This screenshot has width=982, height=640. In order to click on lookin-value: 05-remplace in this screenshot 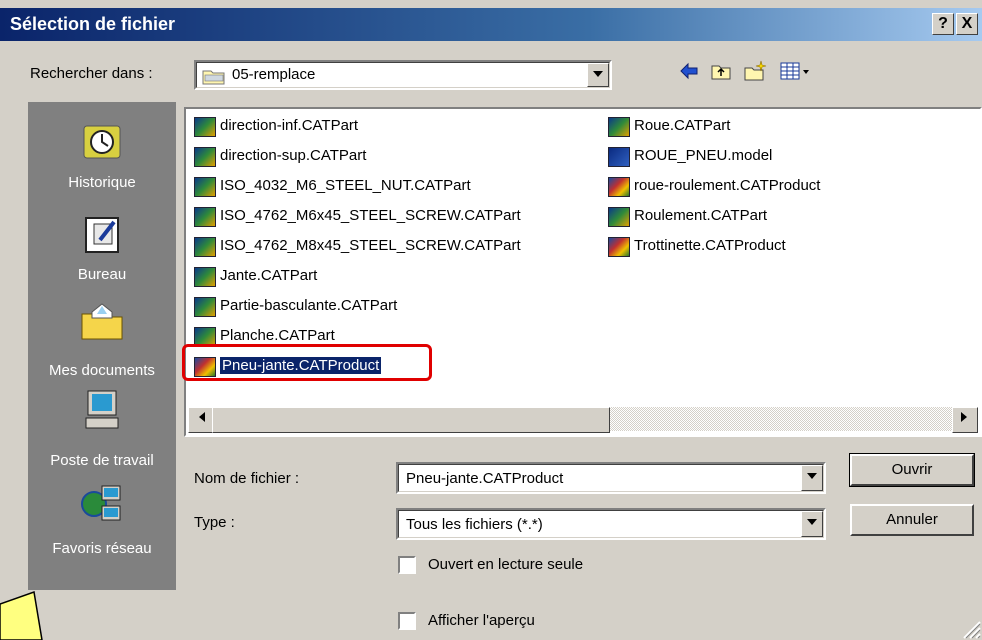, I will do `click(274, 74)`.